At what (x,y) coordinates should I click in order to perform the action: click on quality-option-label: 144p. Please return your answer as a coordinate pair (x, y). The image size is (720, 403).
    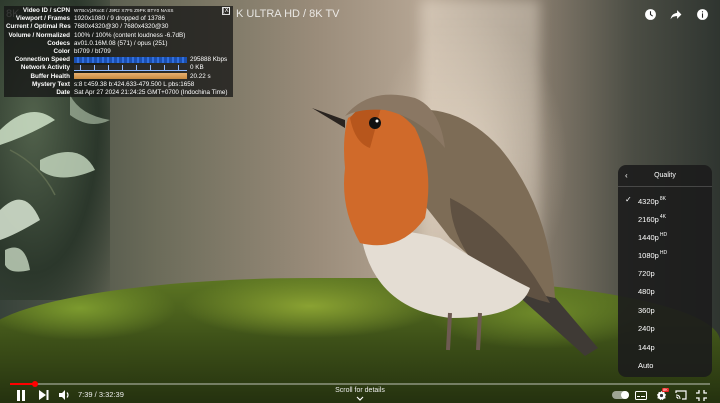
    Looking at the image, I should click on (646, 347).